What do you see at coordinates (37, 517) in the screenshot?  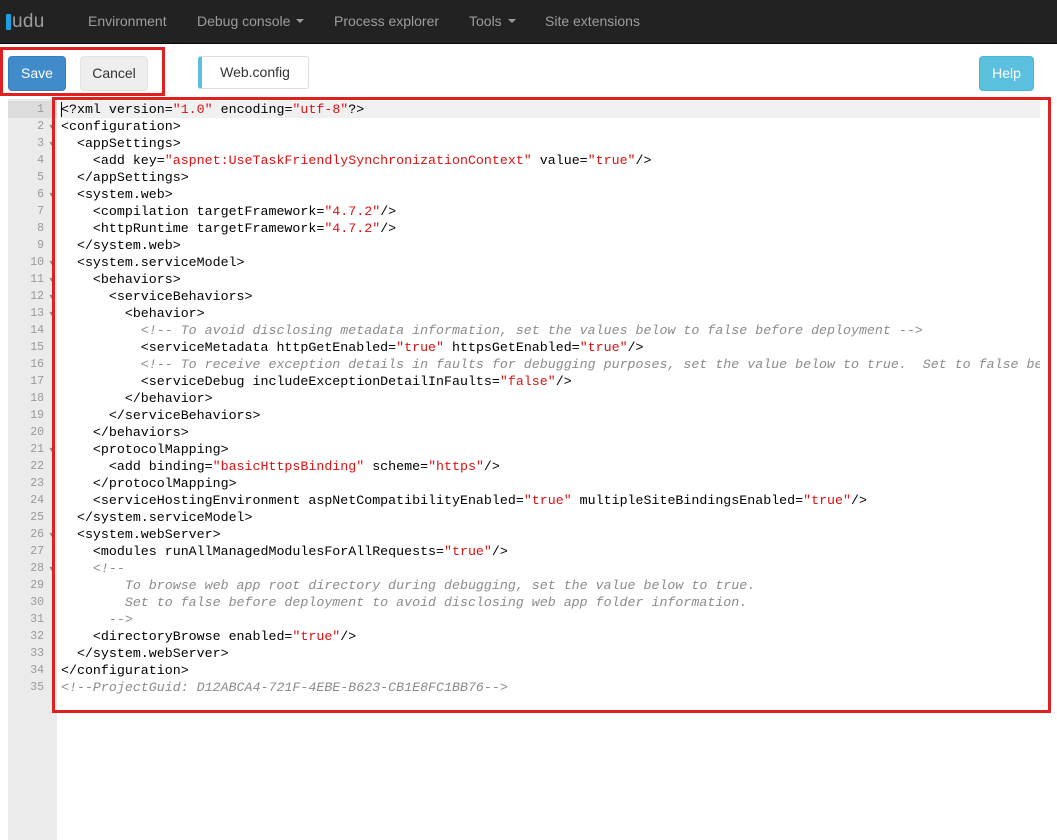 I see `line-number: 25` at bounding box center [37, 517].